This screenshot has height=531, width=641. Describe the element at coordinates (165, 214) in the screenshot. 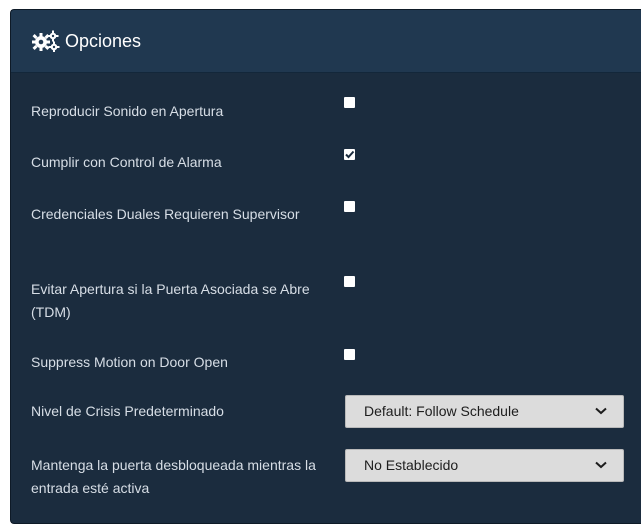

I see `option-label-dual-credentials: Credenciales Duales Requieren Supervisor` at that location.